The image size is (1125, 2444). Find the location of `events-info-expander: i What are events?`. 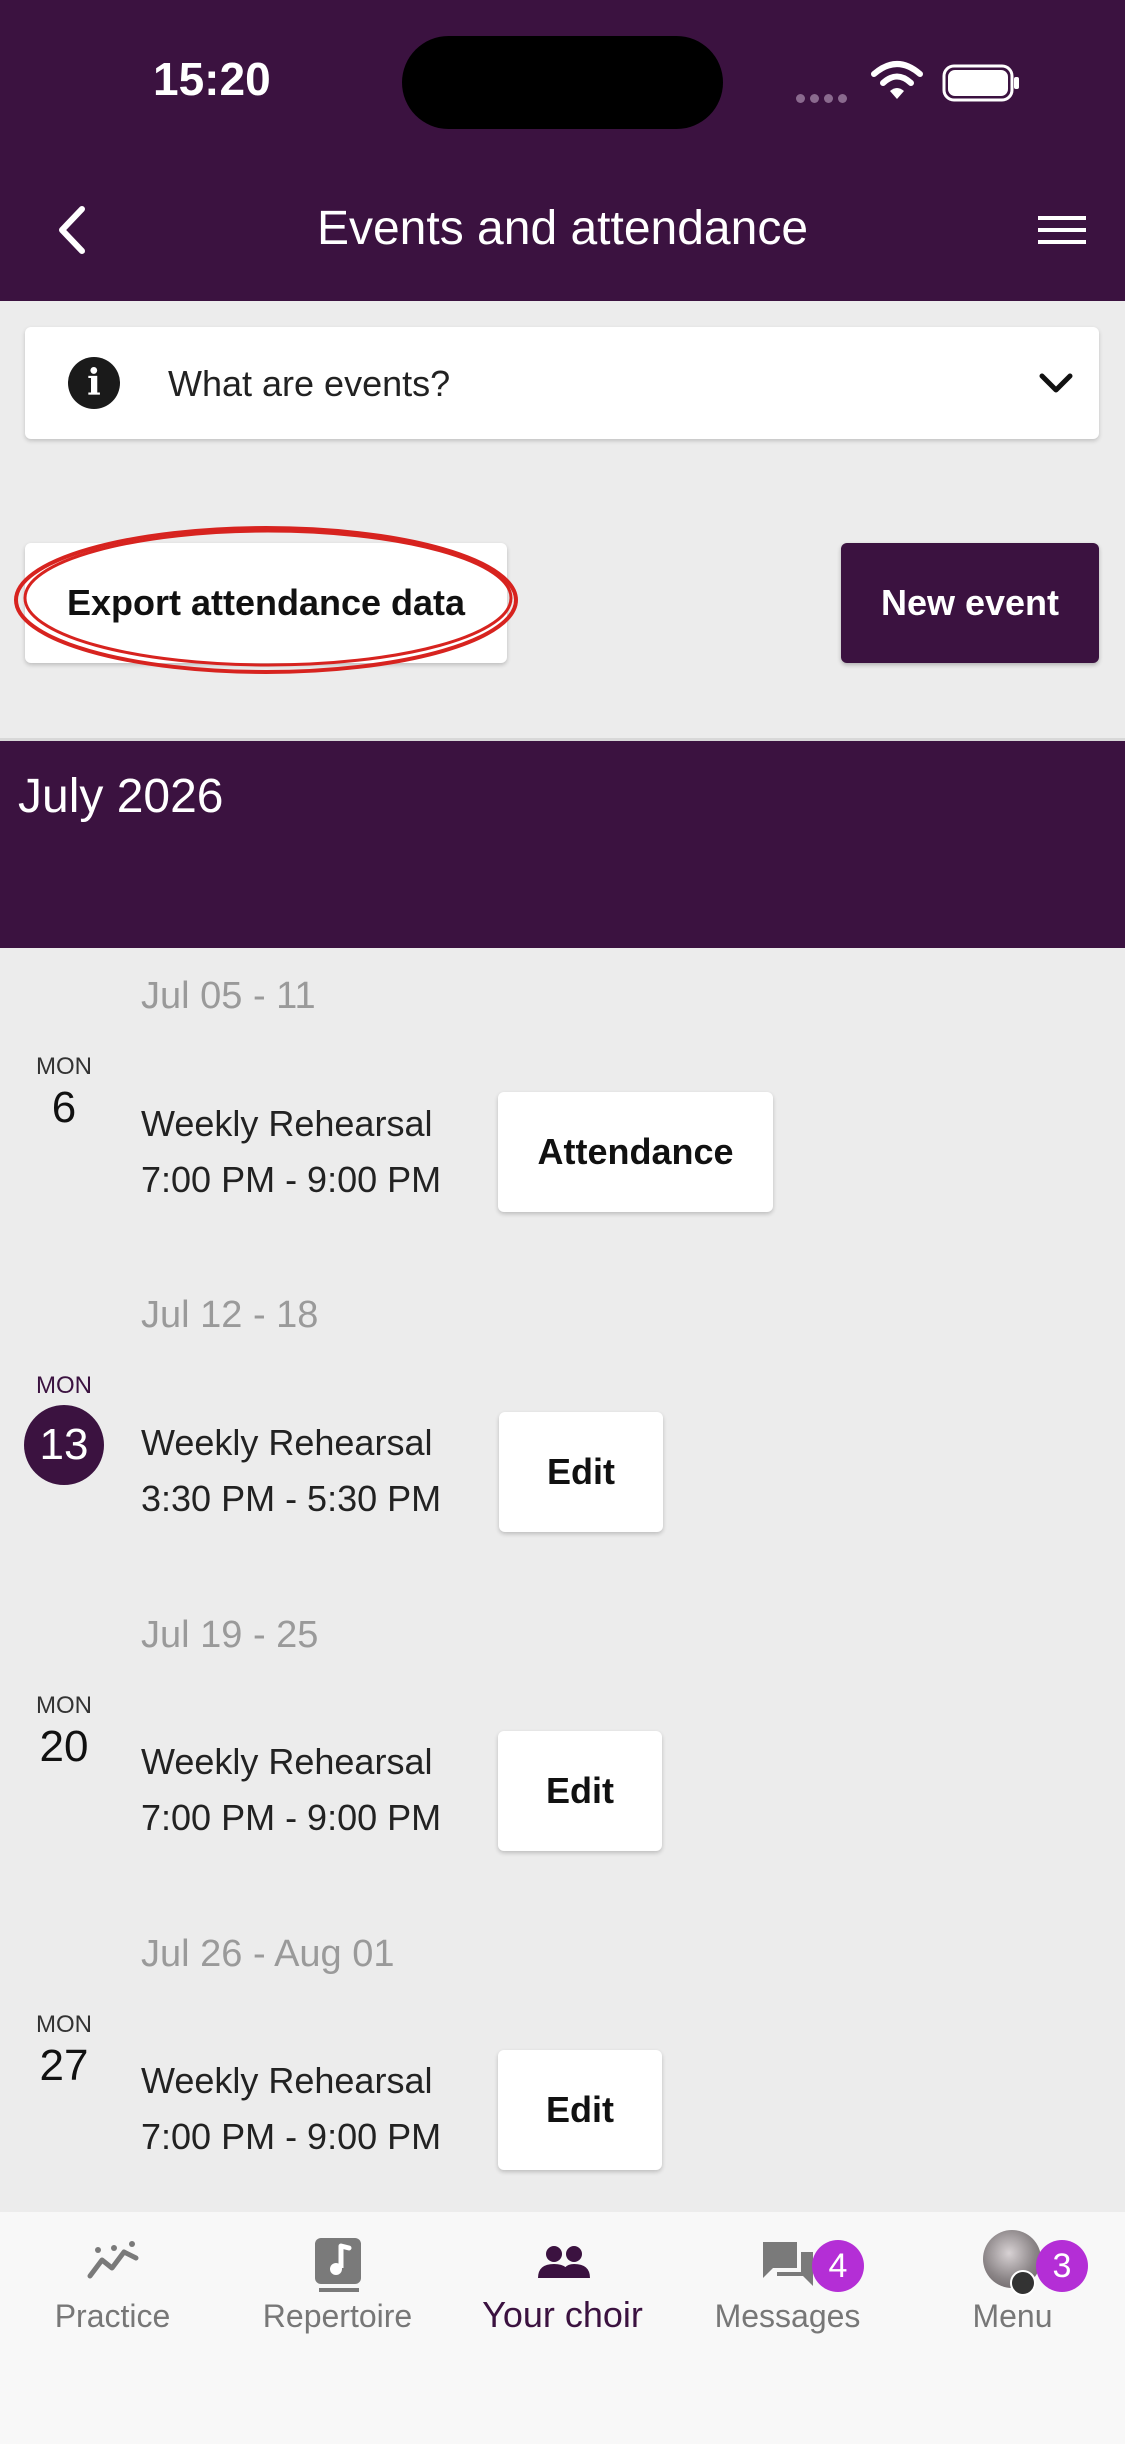

events-info-expander: i What are events? is located at coordinates (562, 383).